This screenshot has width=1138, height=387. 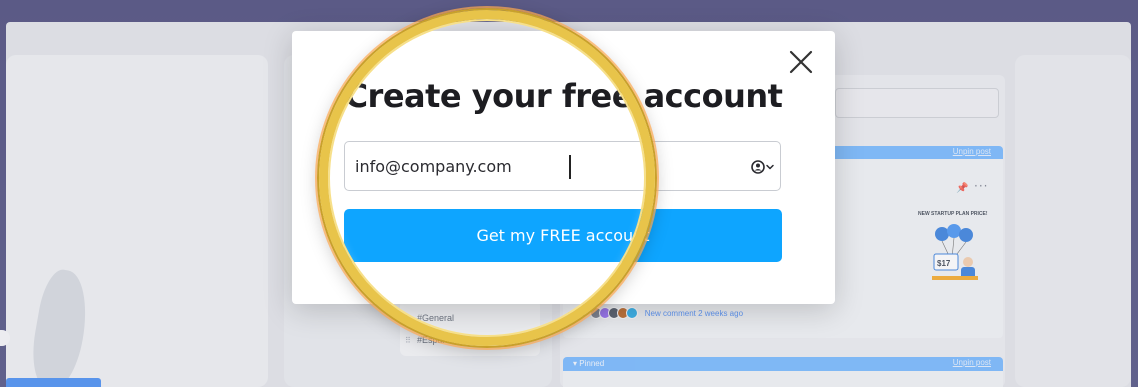 I want to click on get-free-account-button: Get my FREE account, so click(x=563, y=235).